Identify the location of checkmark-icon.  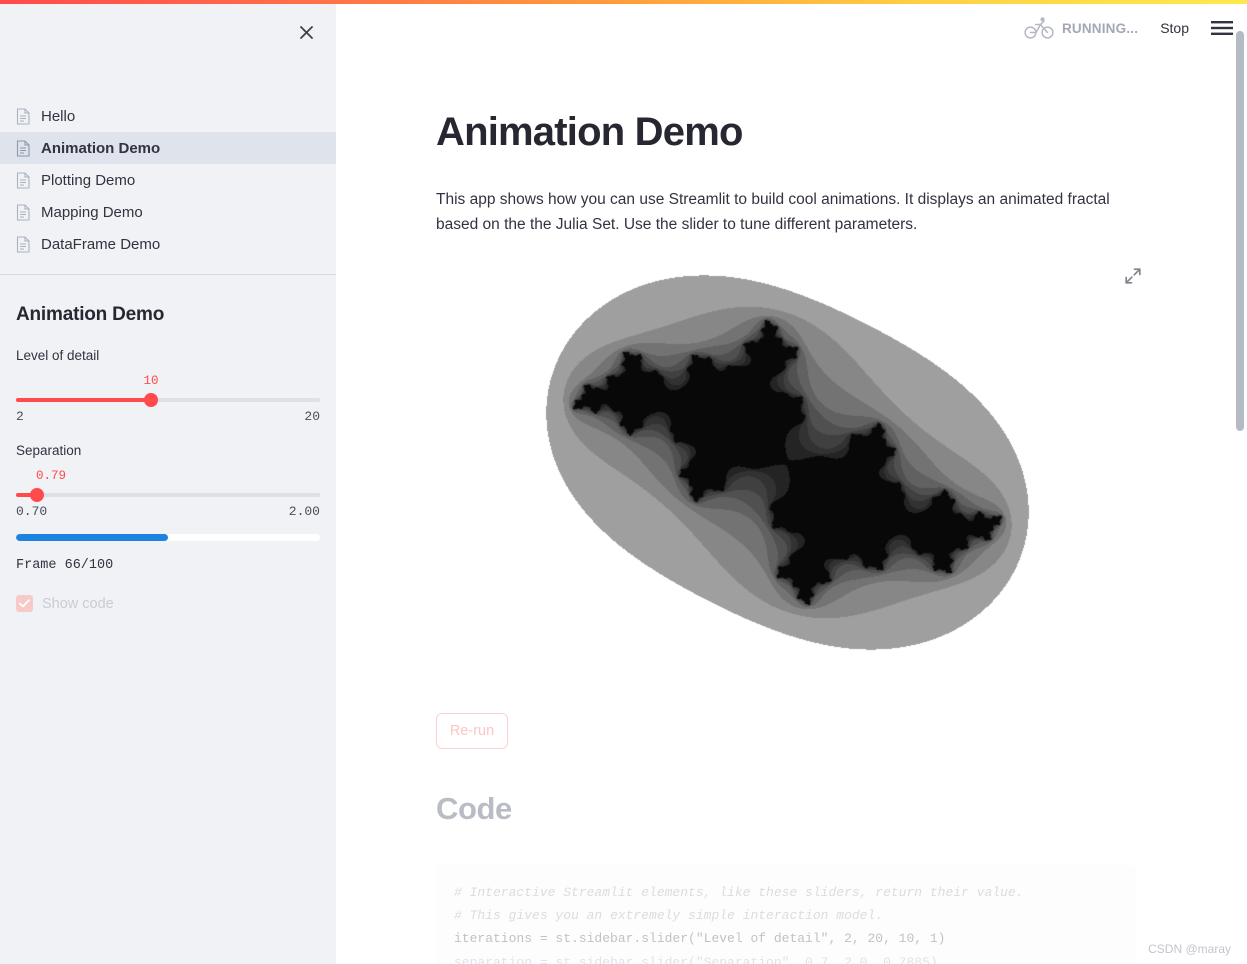
(24, 603).